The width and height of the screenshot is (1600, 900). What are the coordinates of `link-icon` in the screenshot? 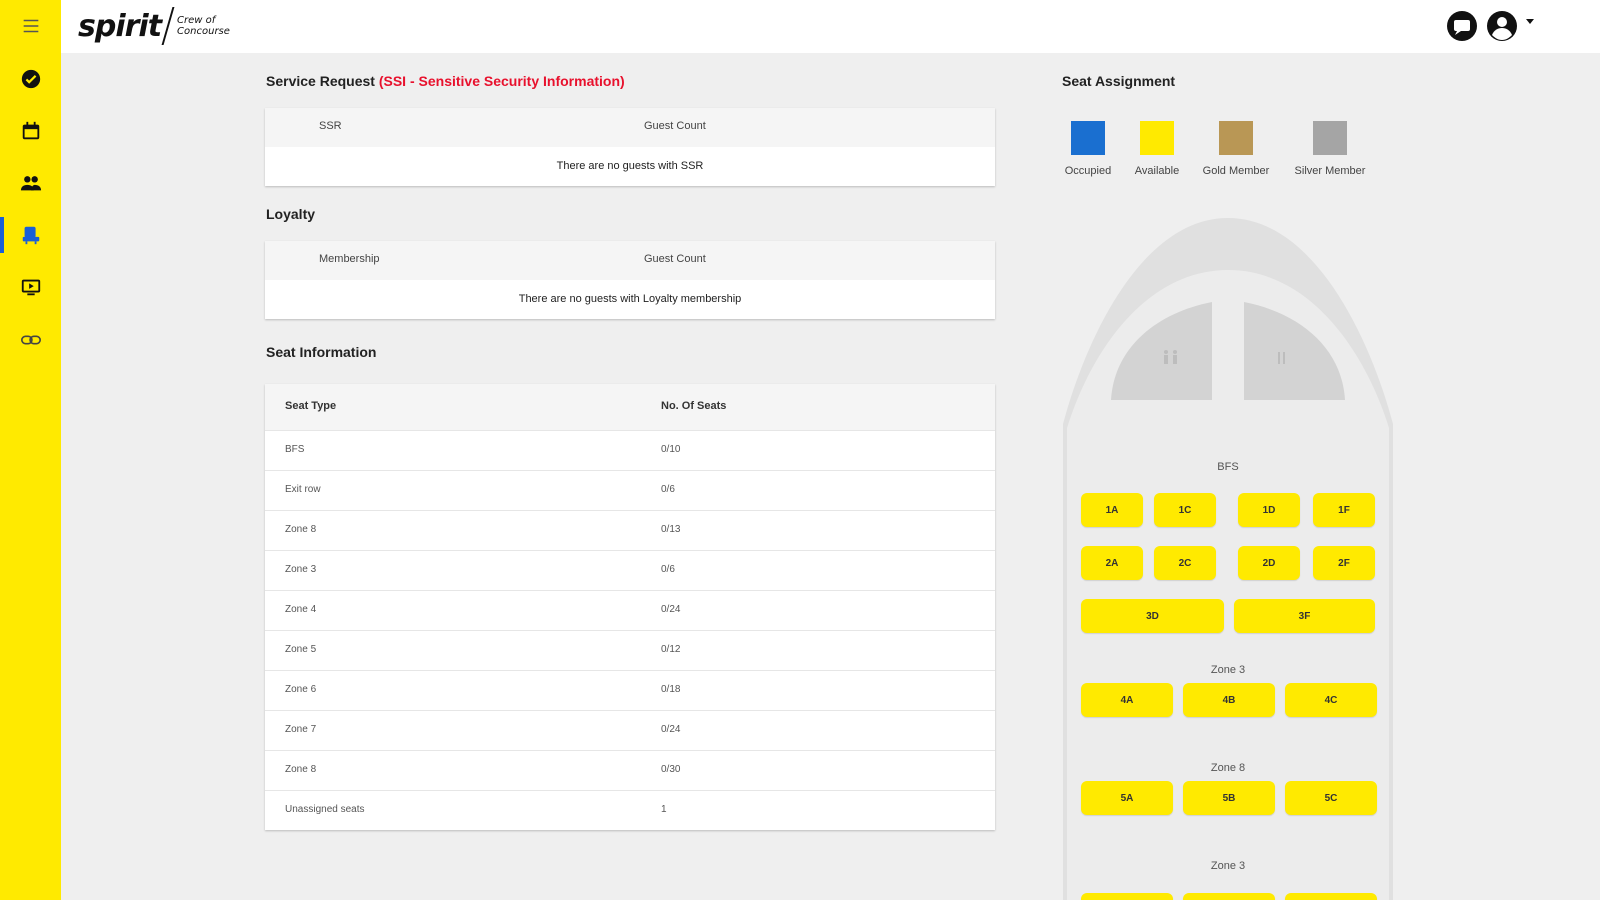 It's located at (30, 340).